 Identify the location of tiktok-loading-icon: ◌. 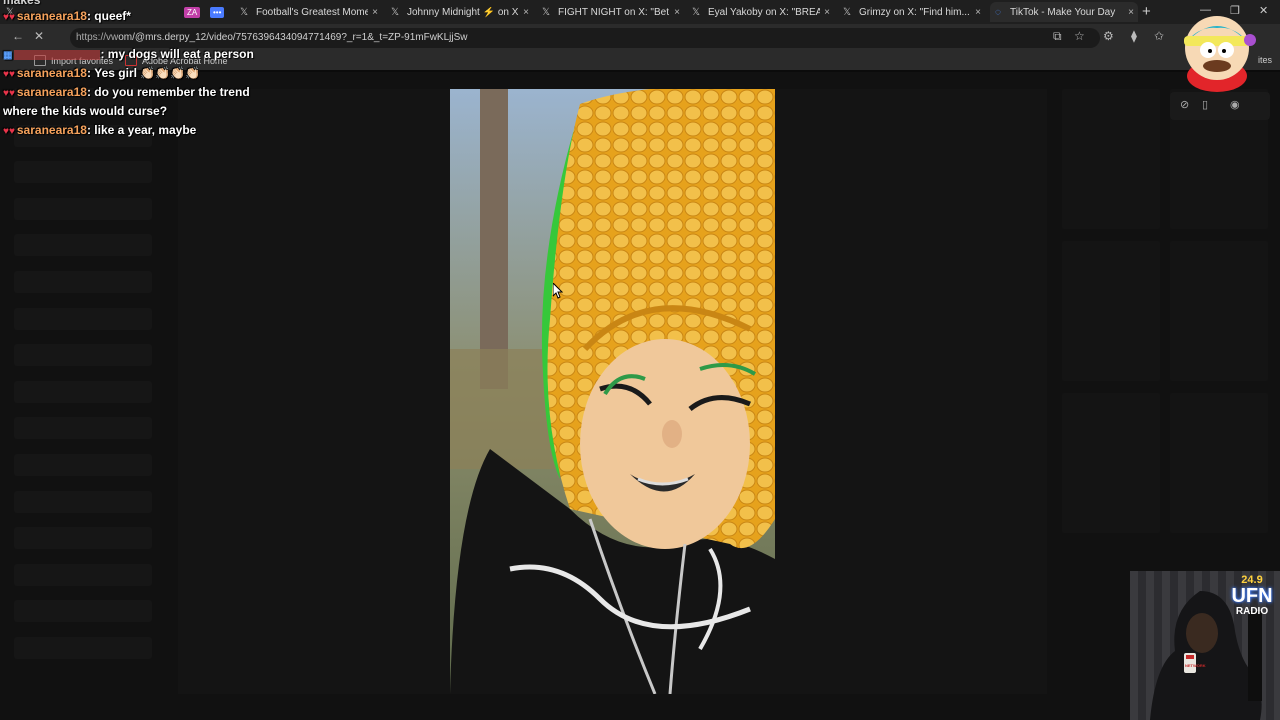
(998, 12).